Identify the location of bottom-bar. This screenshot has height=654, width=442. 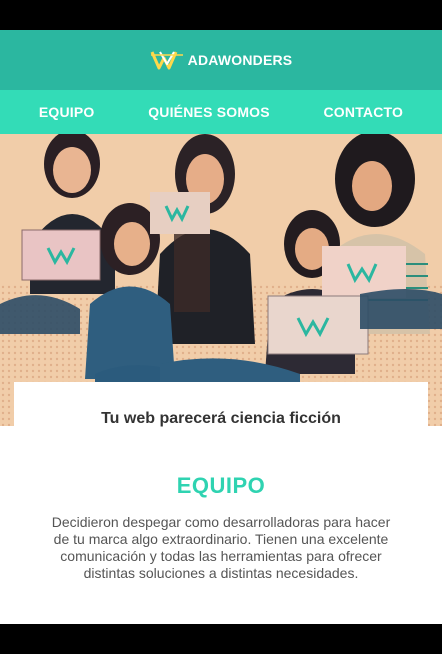
(221, 639).